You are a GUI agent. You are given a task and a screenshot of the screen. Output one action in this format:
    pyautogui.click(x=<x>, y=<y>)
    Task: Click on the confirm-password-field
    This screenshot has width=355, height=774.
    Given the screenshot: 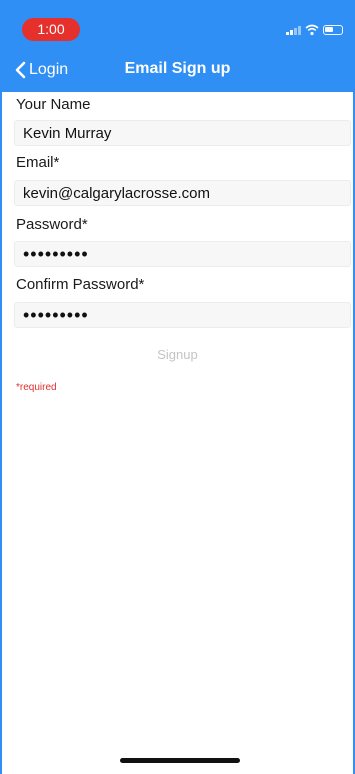 What is the action you would take?
    pyautogui.click(x=182, y=315)
    